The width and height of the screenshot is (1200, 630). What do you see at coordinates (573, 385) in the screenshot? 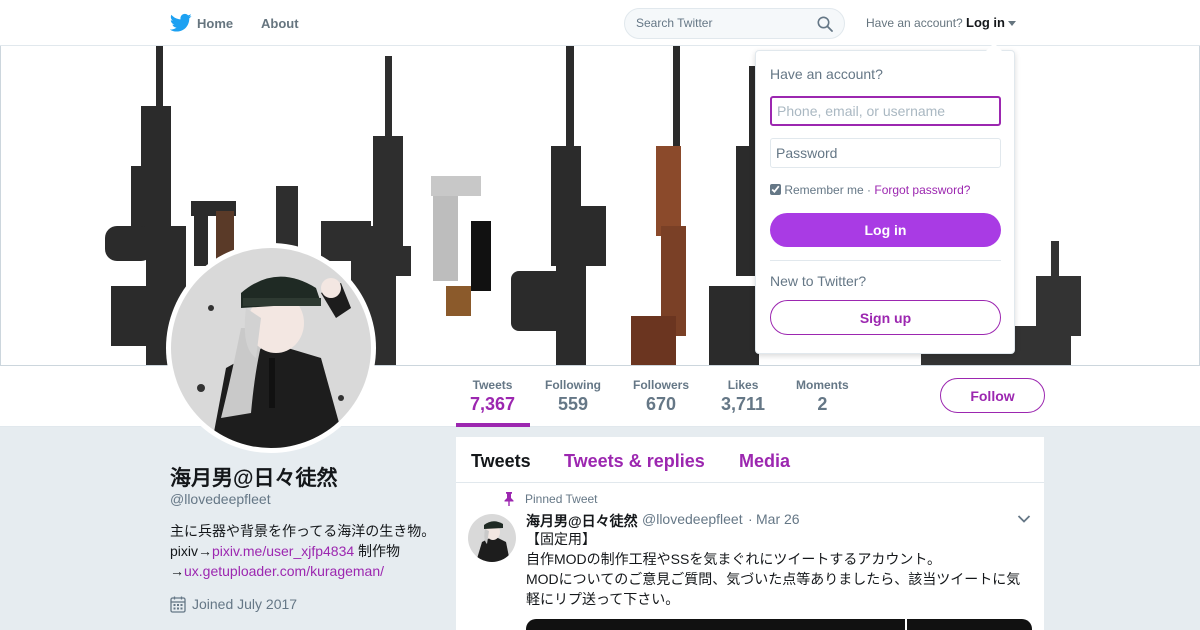
I see `stat-label: Following` at bounding box center [573, 385].